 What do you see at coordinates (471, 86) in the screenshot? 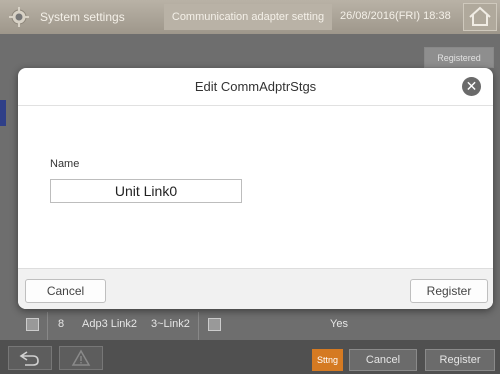
I see `close-icon: ✕` at bounding box center [471, 86].